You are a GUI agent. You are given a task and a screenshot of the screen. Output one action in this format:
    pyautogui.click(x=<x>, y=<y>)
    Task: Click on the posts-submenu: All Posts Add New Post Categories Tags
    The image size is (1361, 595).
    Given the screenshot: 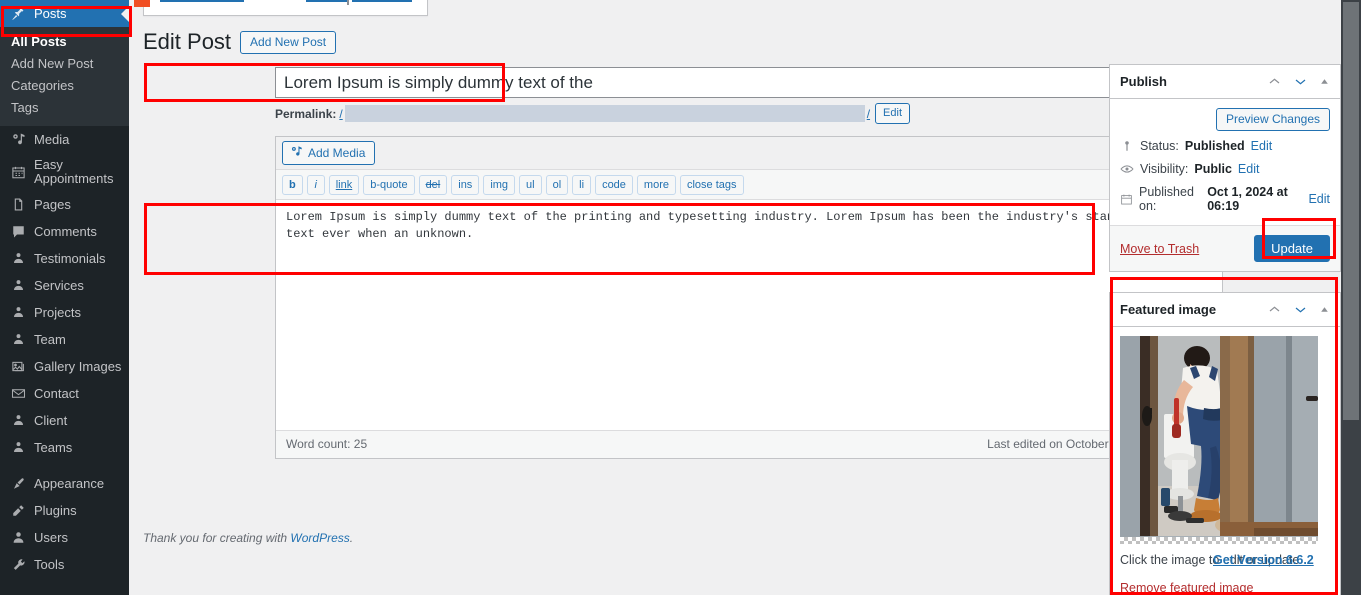 What is the action you would take?
    pyautogui.click(x=64, y=76)
    